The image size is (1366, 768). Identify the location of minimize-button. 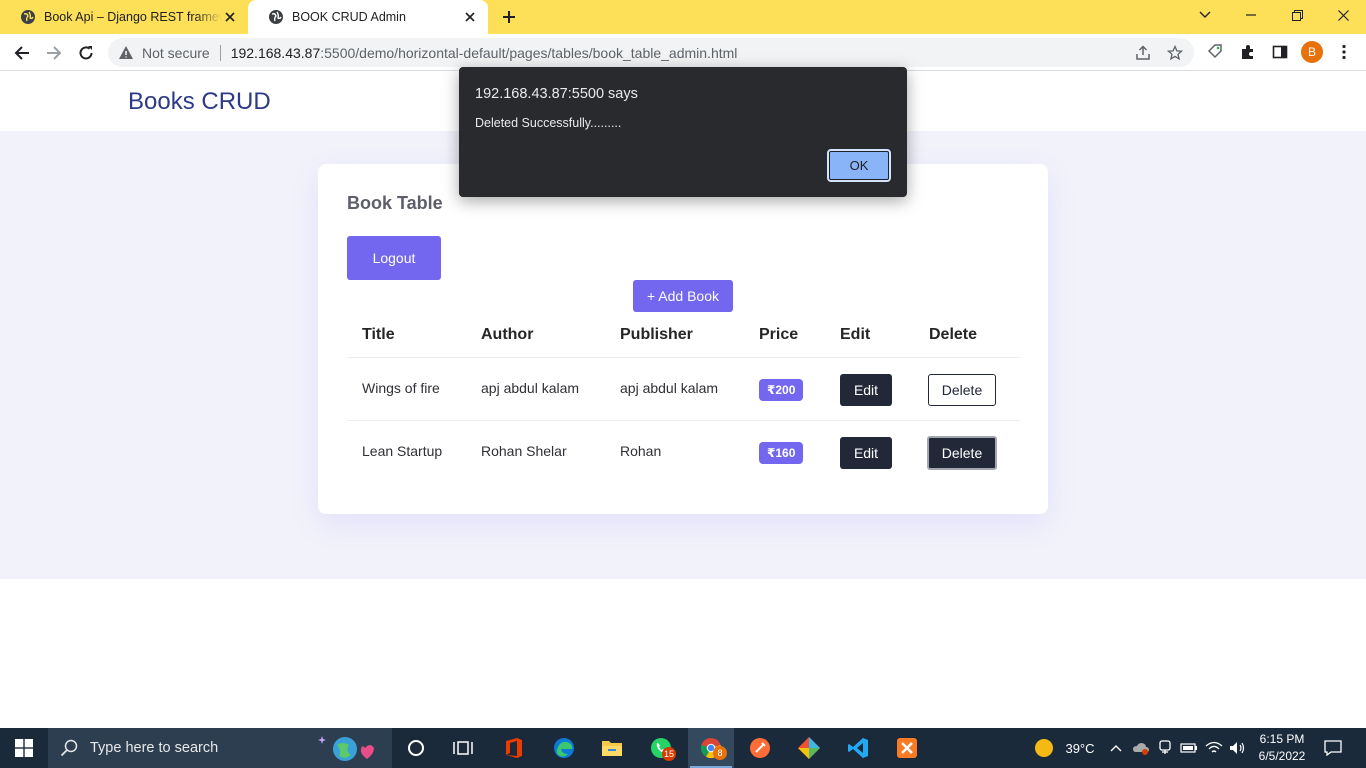
(1251, 15).